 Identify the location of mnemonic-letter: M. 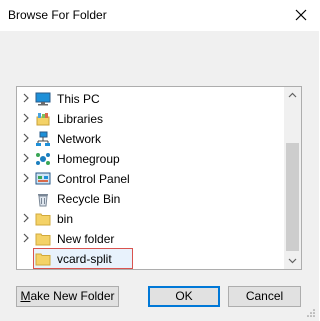
(25, 296).